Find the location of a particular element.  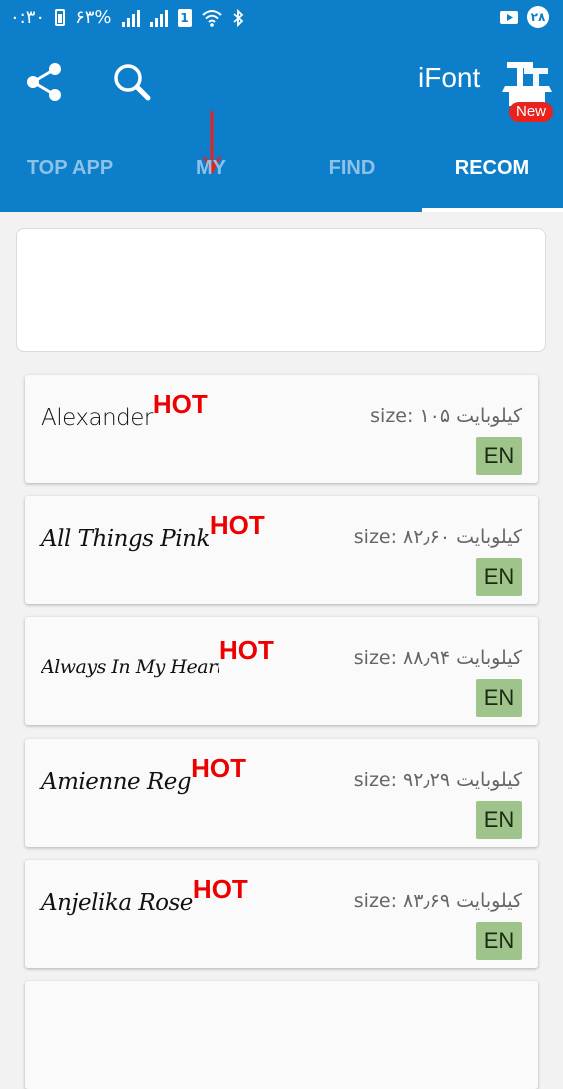

bluetooth-icon is located at coordinates (237, 17).